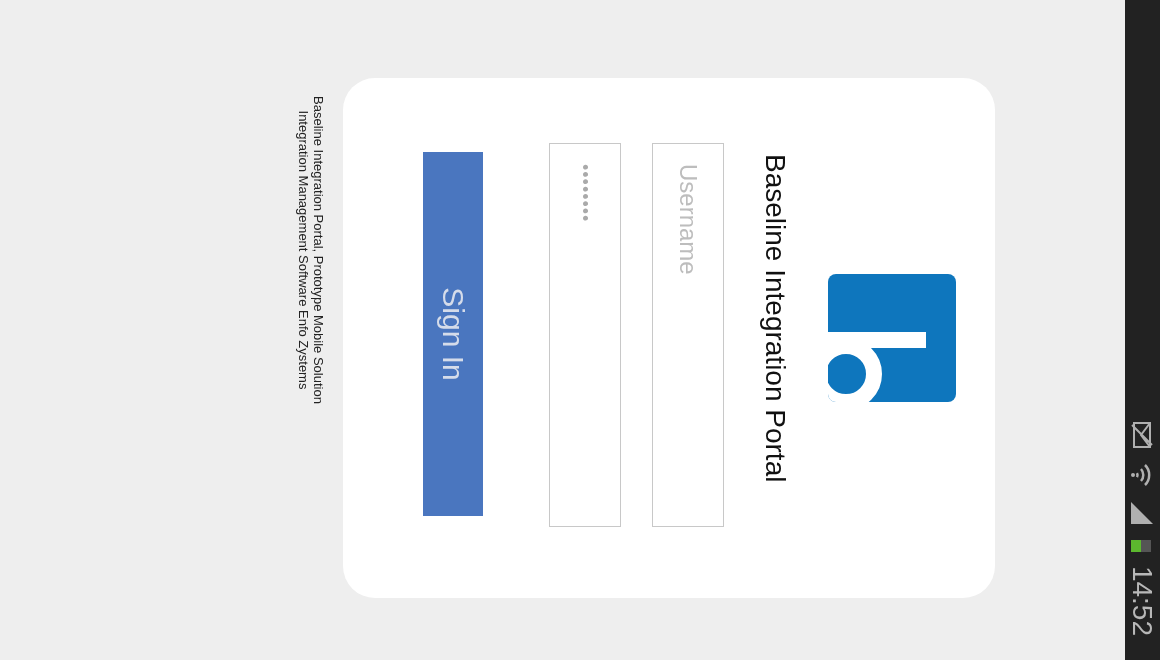 The width and height of the screenshot is (1160, 660). What do you see at coordinates (585, 335) in the screenshot?
I see `password-field: ••••••••` at bounding box center [585, 335].